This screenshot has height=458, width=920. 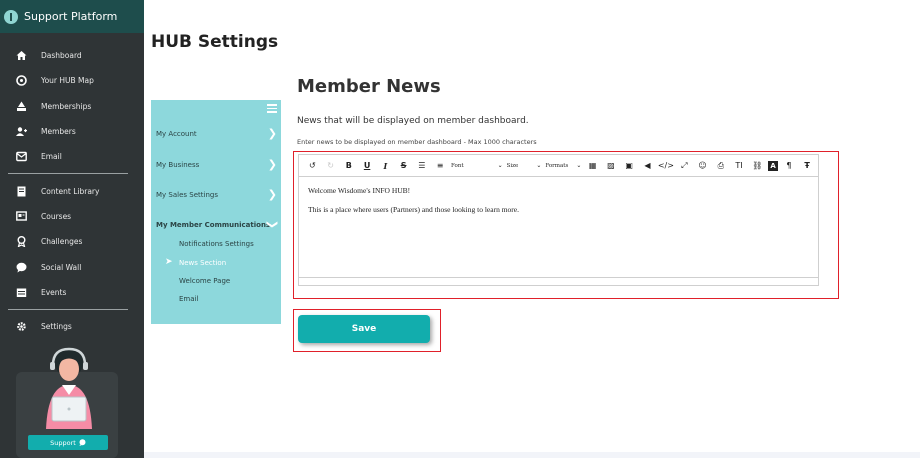 I want to click on sidebar-item-your-hub-map: Your HUB Map, so click(x=72, y=80).